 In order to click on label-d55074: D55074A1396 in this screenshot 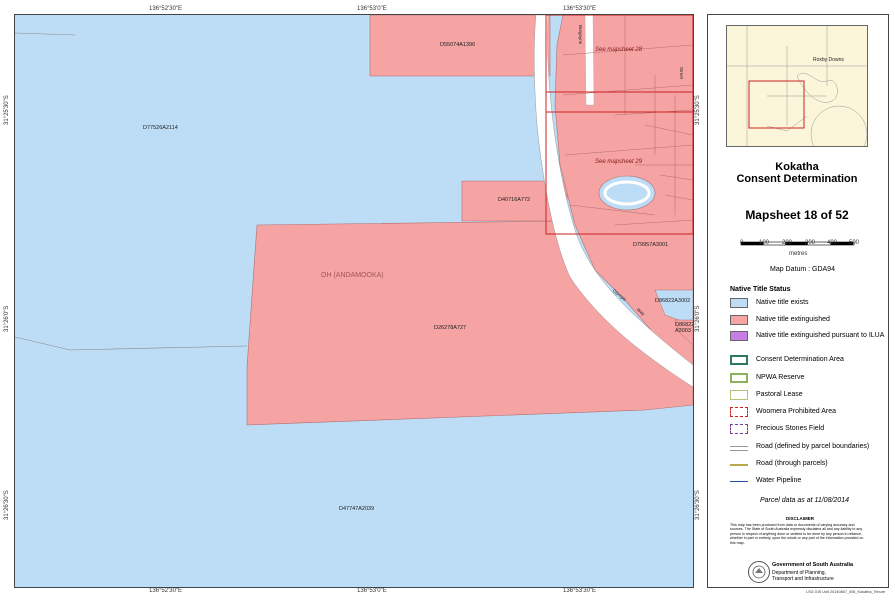, I will do `click(458, 45)`.